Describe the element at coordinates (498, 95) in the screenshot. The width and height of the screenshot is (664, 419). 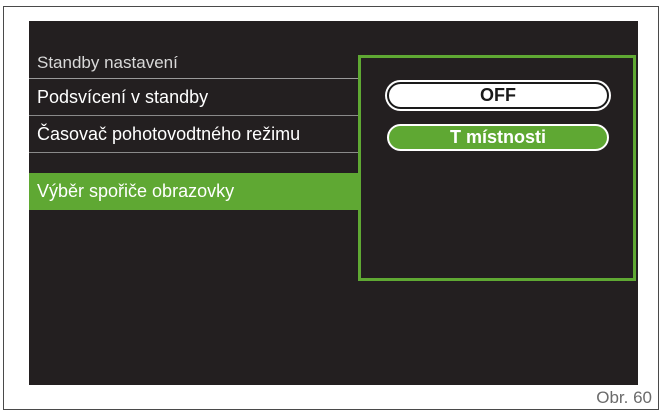
I see `option-off-button: OFF` at that location.